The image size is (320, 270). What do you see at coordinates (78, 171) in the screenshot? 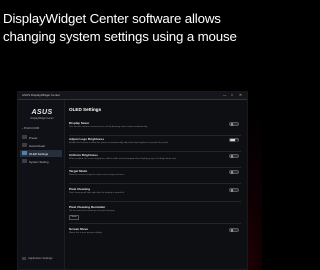
I see `setting-title: Target Mode` at bounding box center [78, 171].